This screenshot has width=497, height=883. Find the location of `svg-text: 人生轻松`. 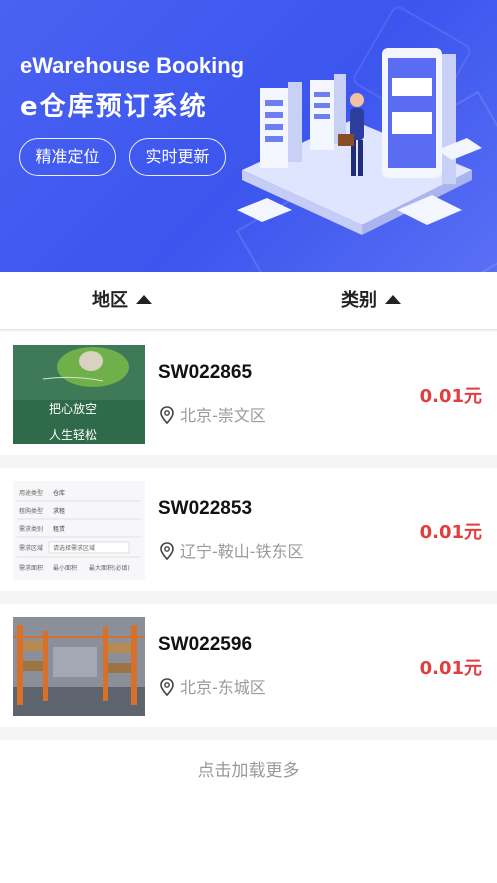

svg-text: 人生轻松 is located at coordinates (73, 435).